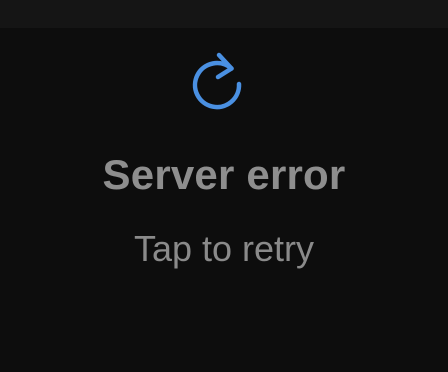 This screenshot has height=372, width=448. What do you see at coordinates (224, 174) in the screenshot?
I see `error-title: Server error` at bounding box center [224, 174].